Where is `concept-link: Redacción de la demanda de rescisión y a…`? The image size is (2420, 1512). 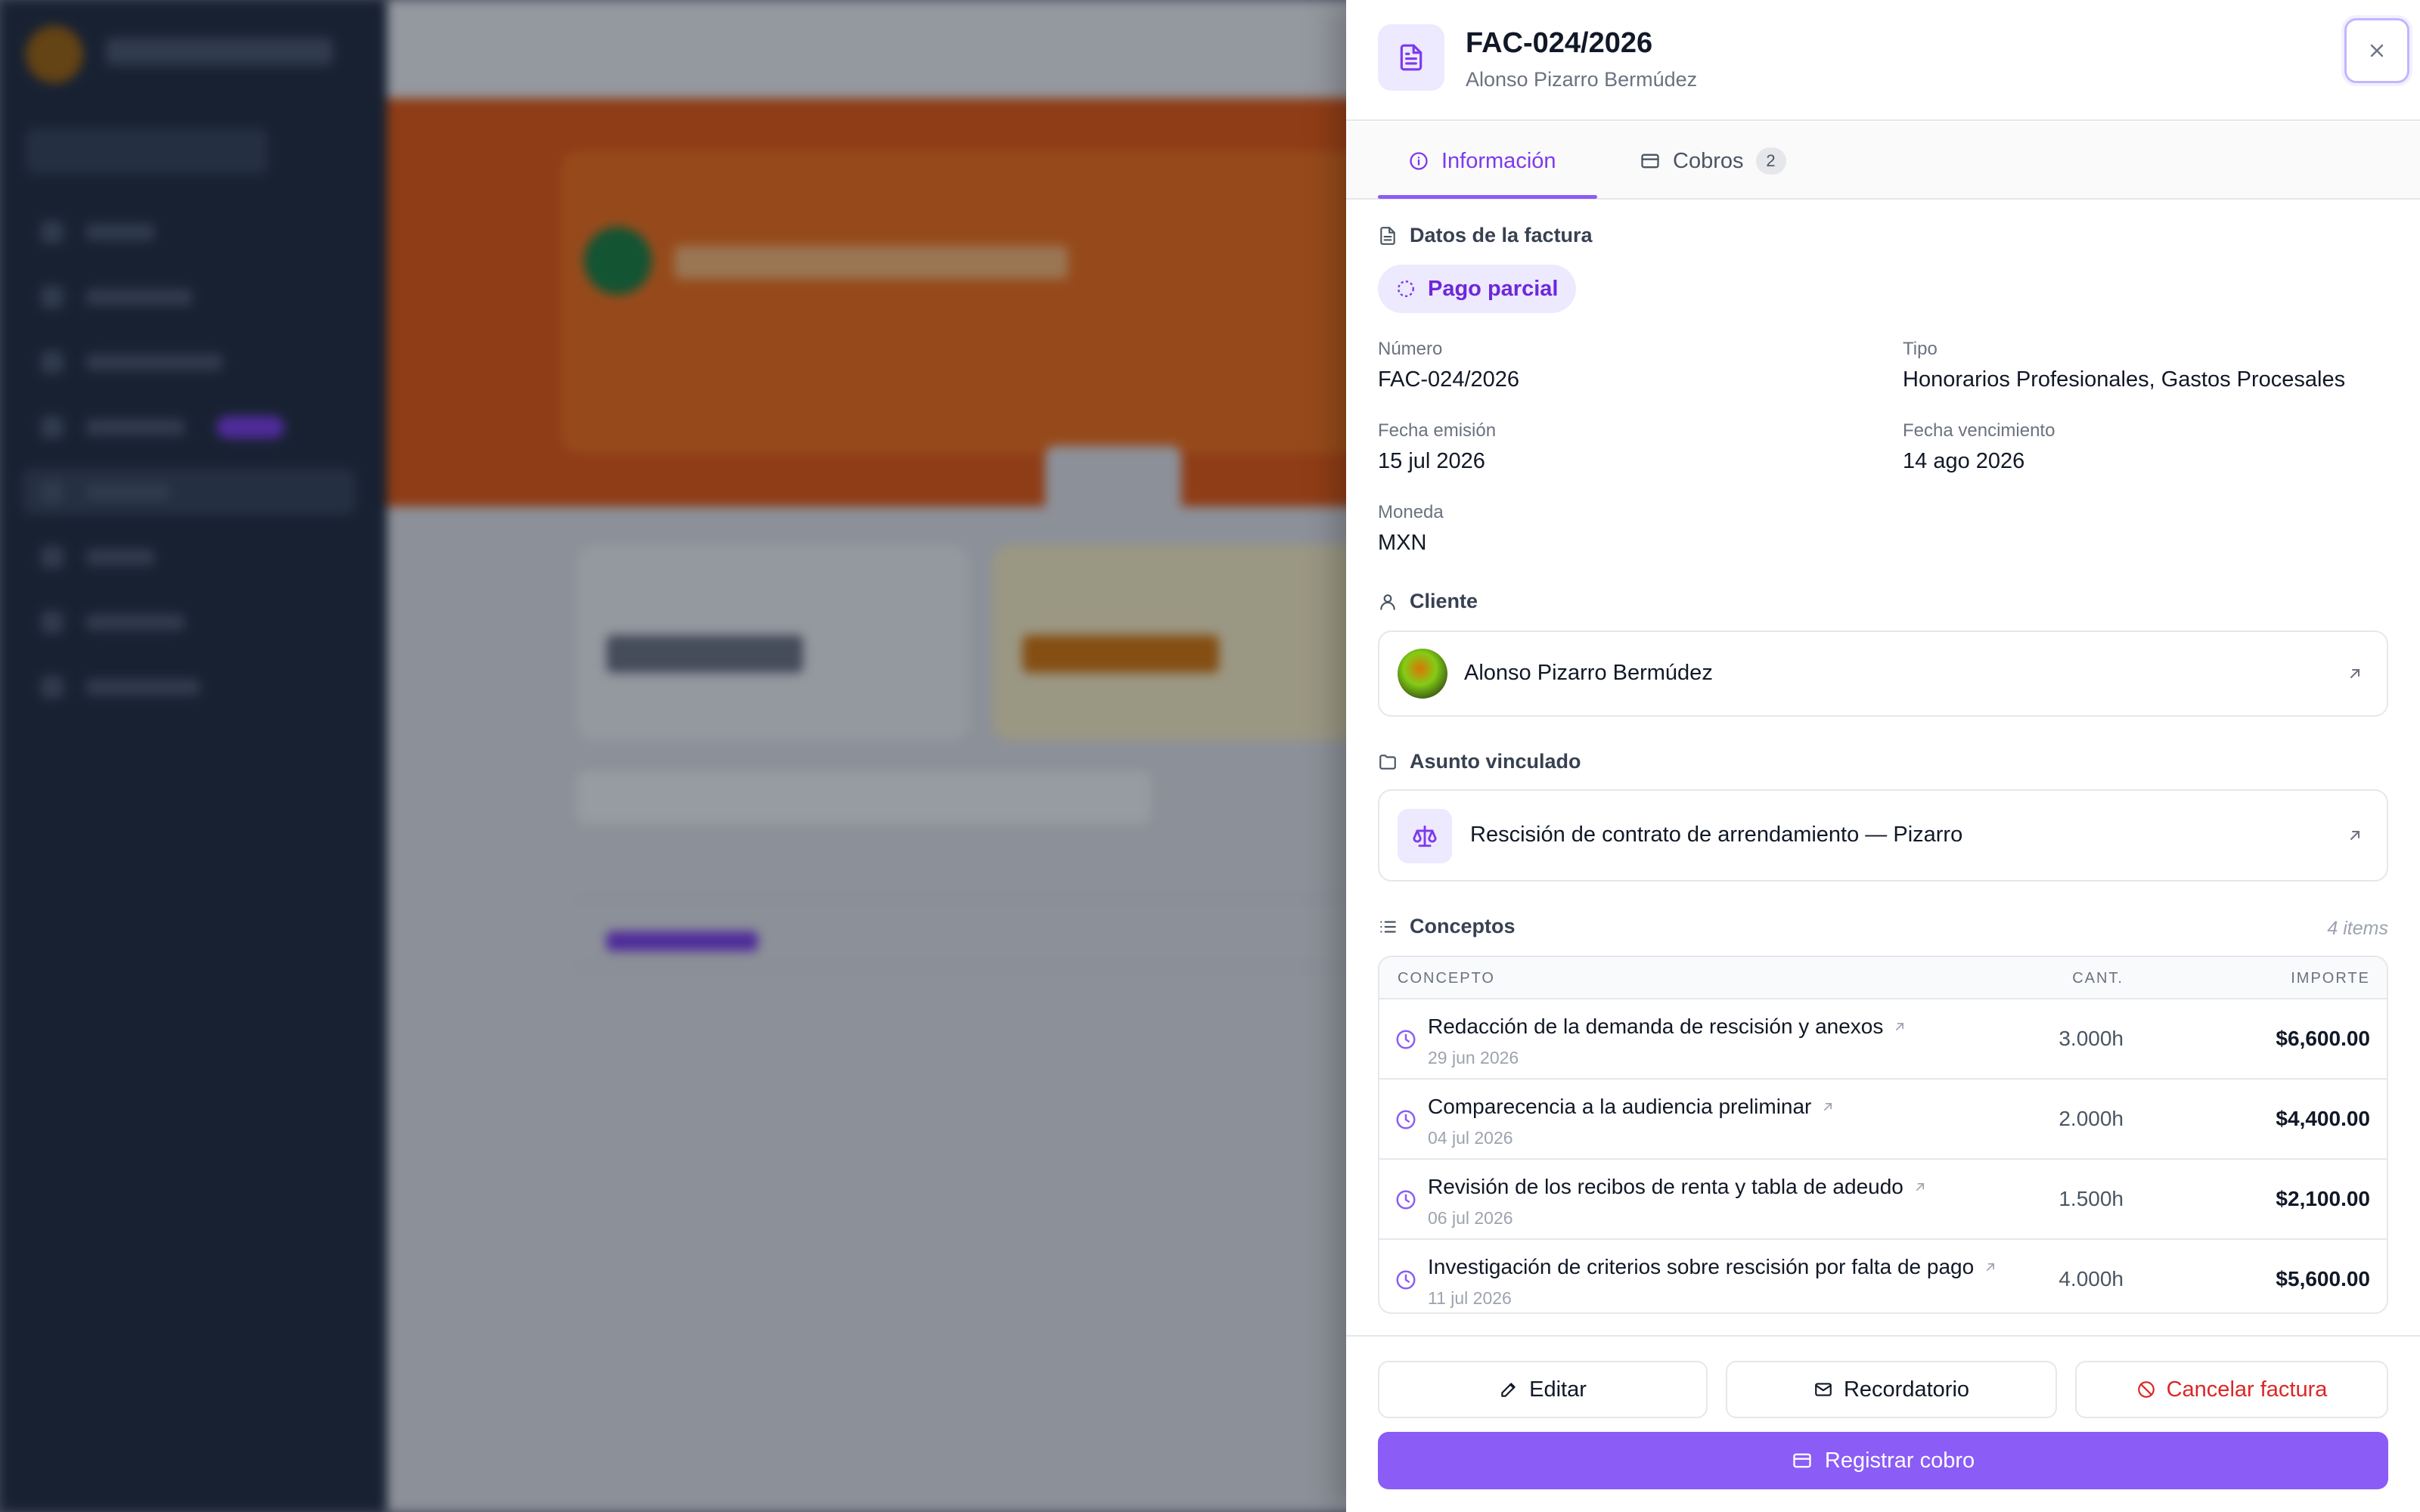
concept-link: Redacción de la demanda de rescisión y a… is located at coordinates (1667, 1027).